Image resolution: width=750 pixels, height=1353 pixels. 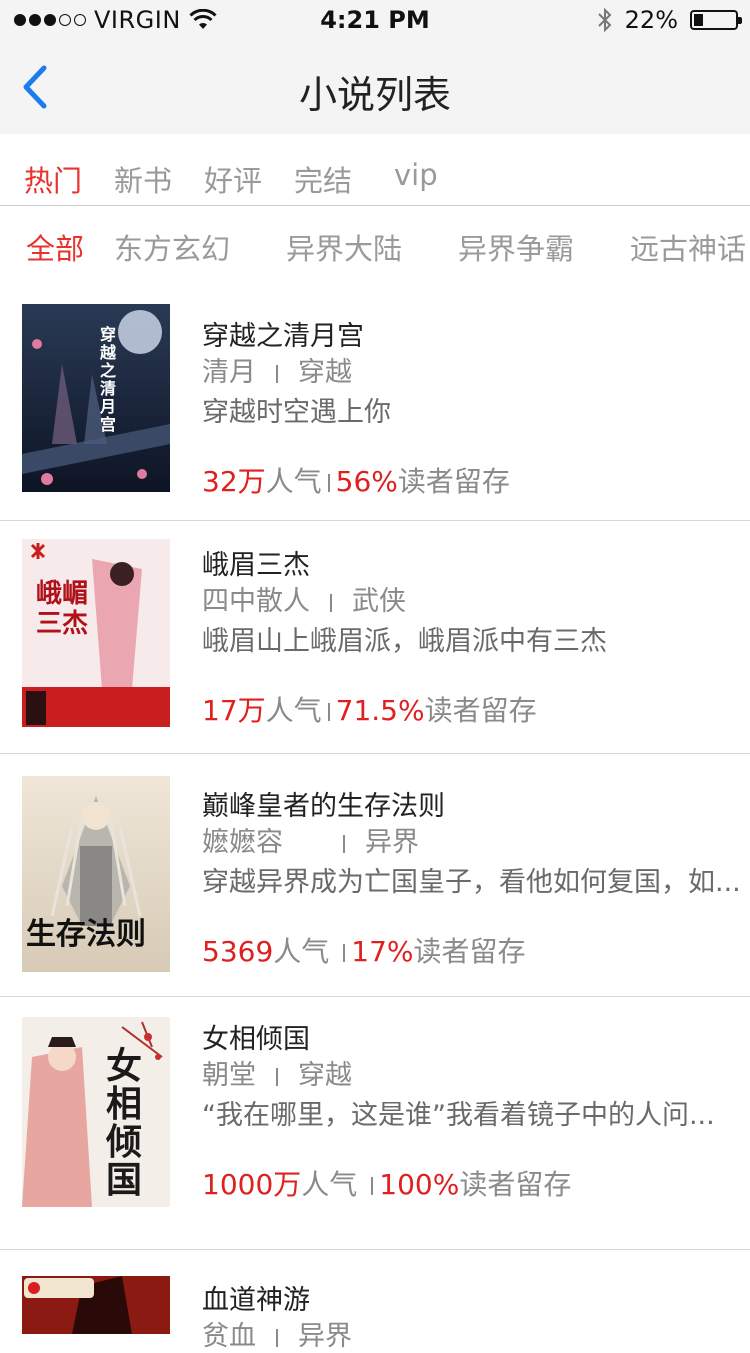 I want to click on novel-item: 血道神游 贫血 异界, so click(x=375, y=1301).